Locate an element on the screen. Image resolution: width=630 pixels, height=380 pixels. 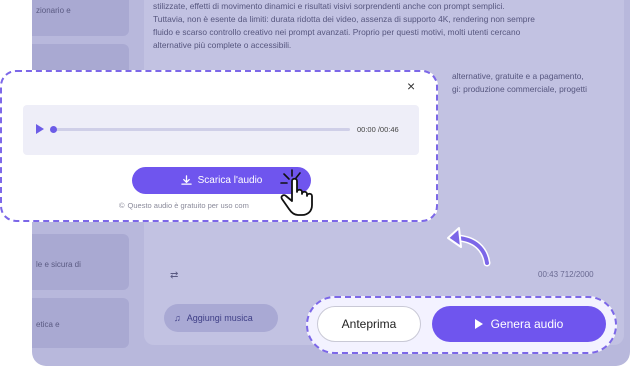
add-music-label: Aggiungi musica is located at coordinates (219, 318).